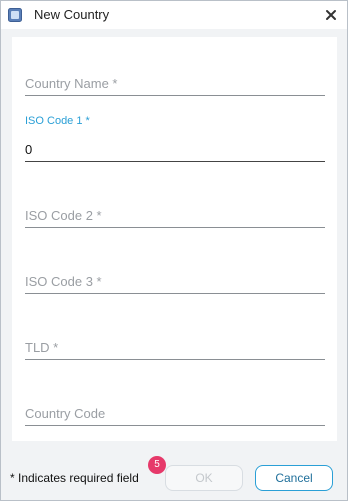  Describe the element at coordinates (175, 150) in the screenshot. I see `iso-code-1-input: 0` at that location.